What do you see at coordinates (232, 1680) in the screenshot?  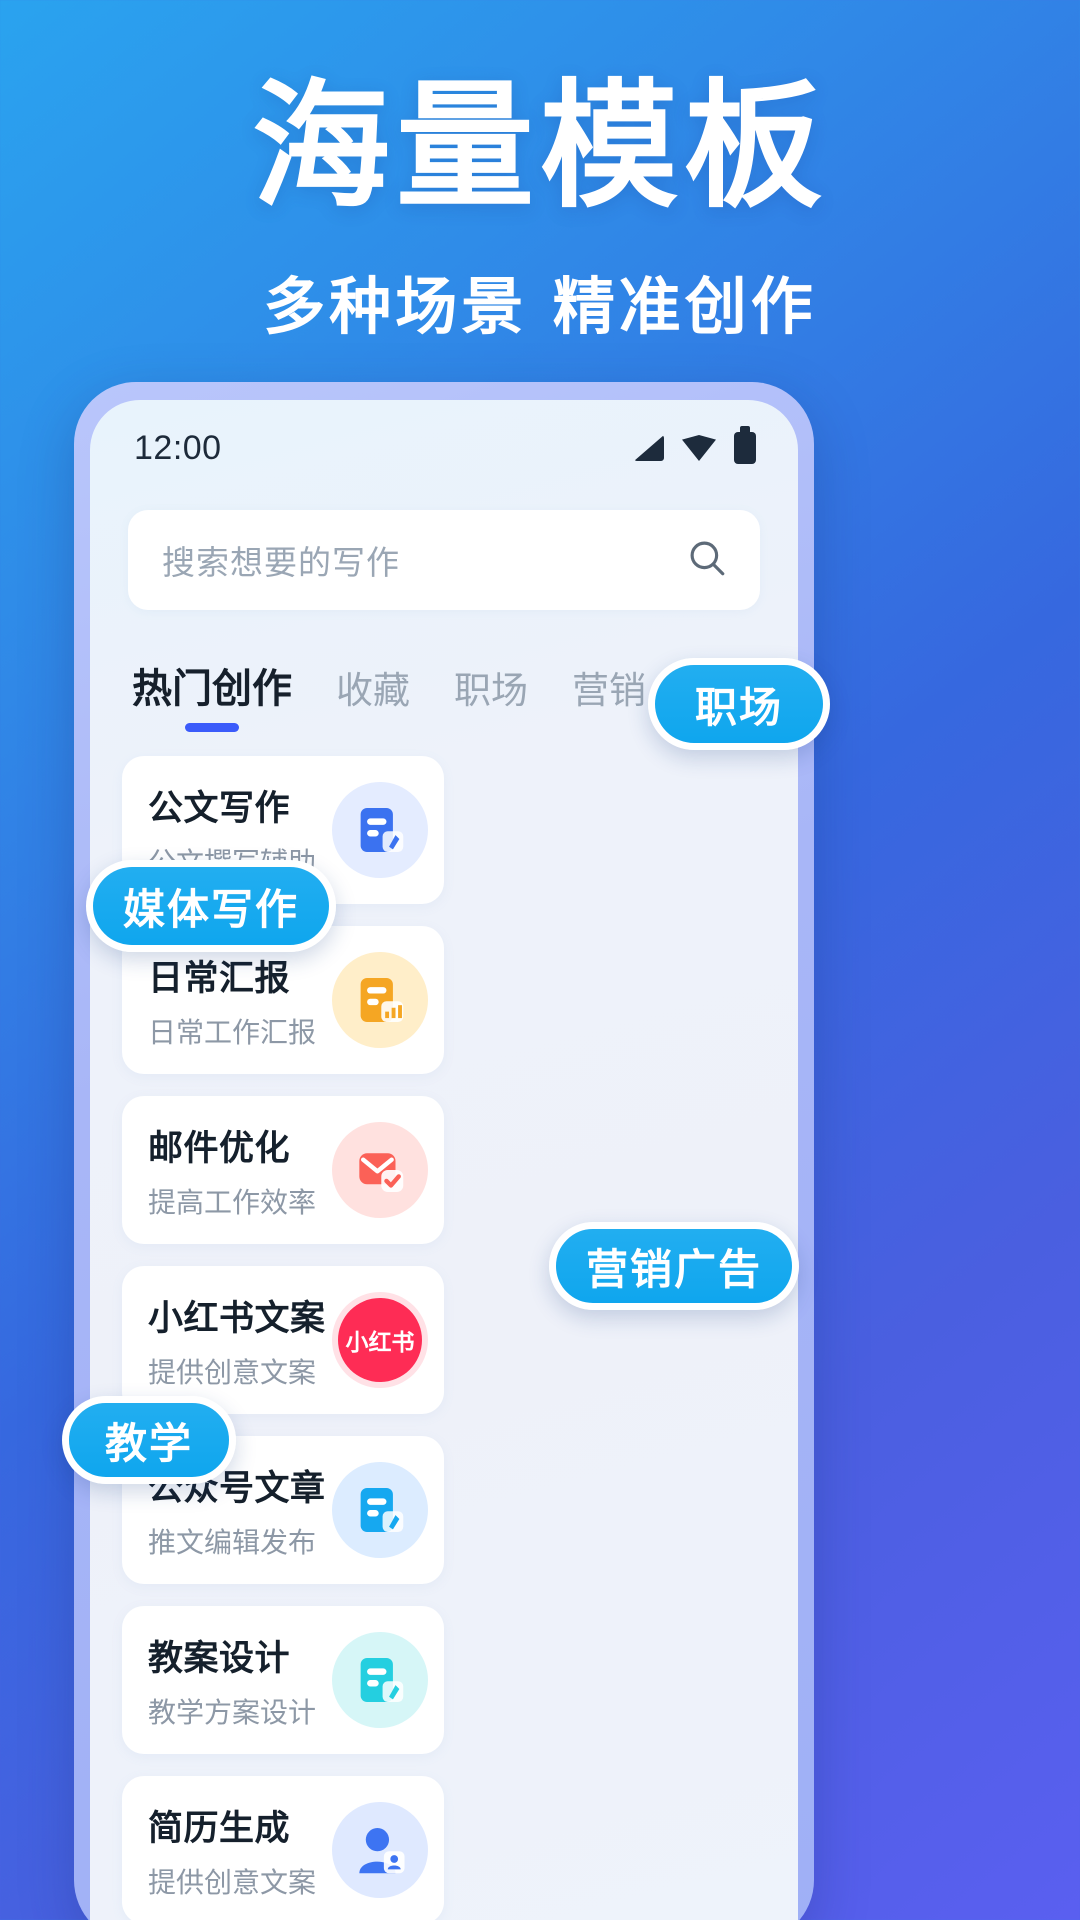 I see `card-texts: 教案设计教学方案设计` at bounding box center [232, 1680].